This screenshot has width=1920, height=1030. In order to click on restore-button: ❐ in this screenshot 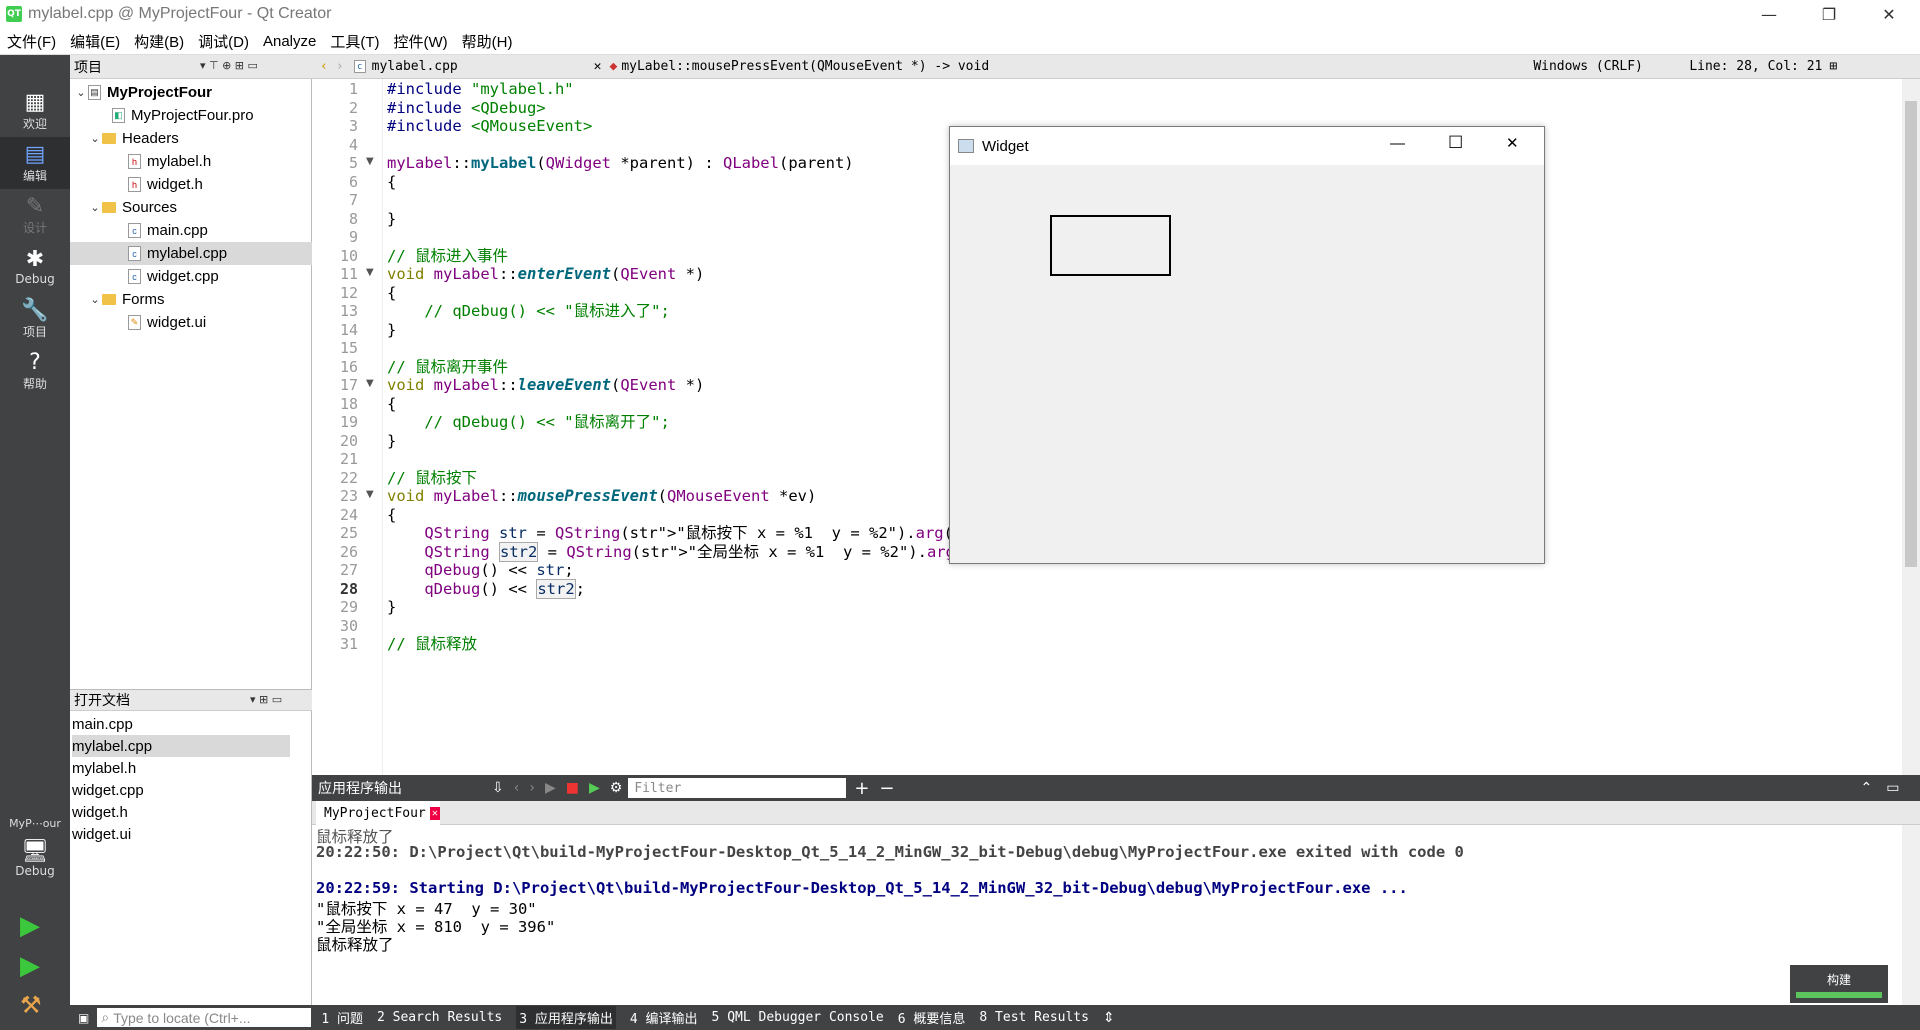, I will do `click(1829, 14)`.